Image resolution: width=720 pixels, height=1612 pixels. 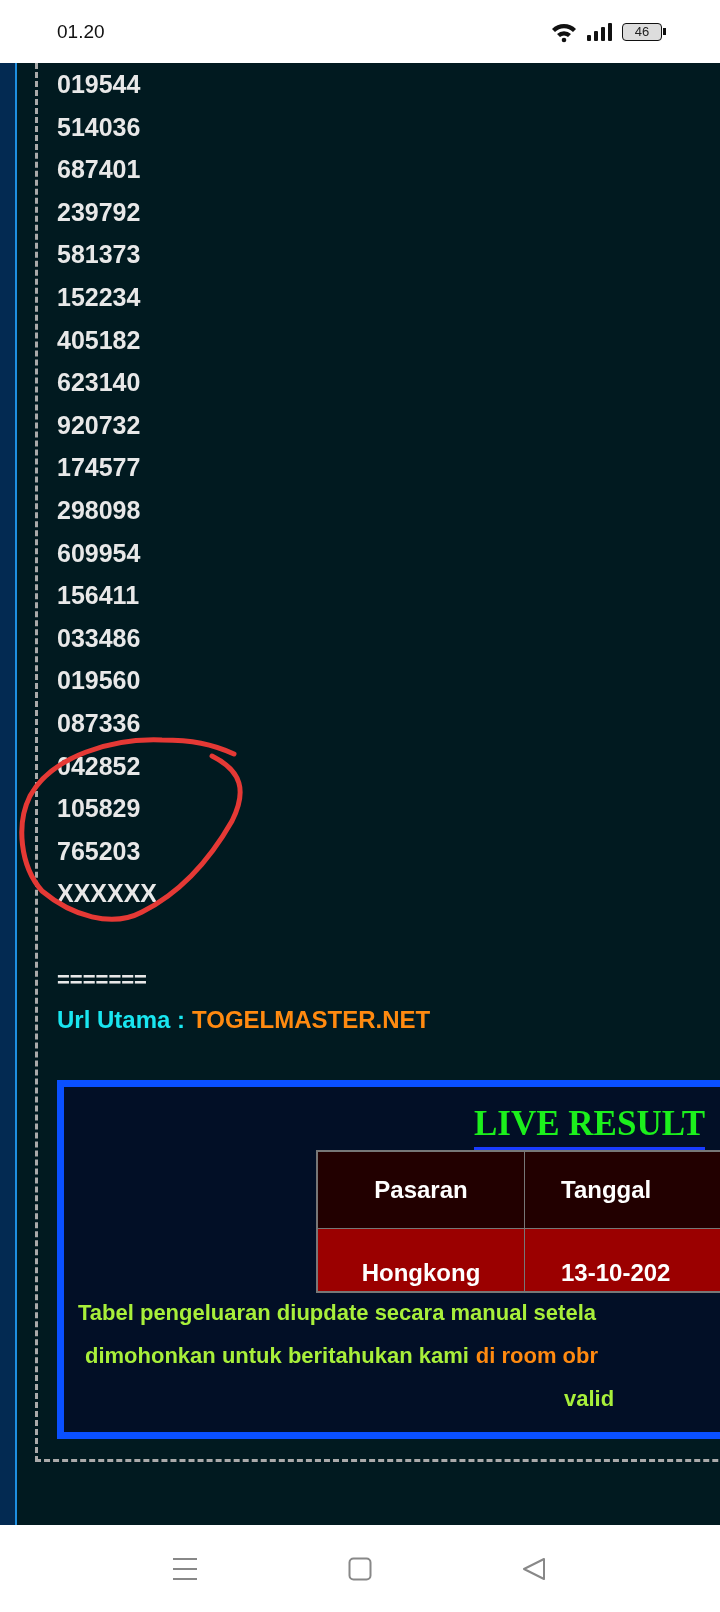 What do you see at coordinates (99, 638) in the screenshot?
I see `number-text: 033486` at bounding box center [99, 638].